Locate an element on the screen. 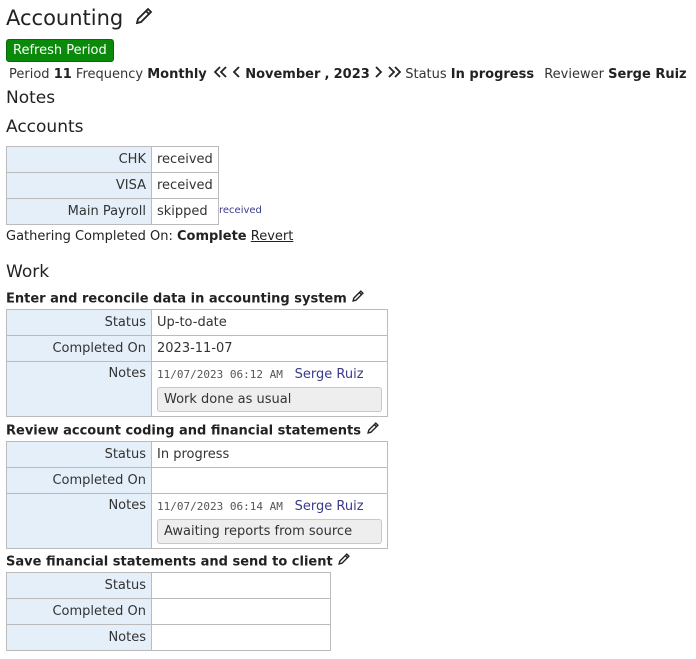 The image size is (696, 659). chevron-right-icon is located at coordinates (379, 72).